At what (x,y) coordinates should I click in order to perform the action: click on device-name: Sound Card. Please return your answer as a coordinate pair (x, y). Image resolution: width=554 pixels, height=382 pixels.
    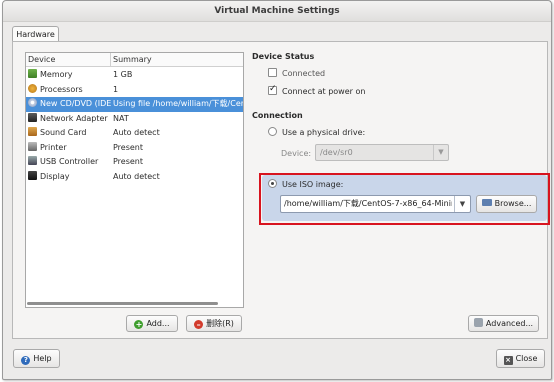
    Looking at the image, I should click on (63, 132).